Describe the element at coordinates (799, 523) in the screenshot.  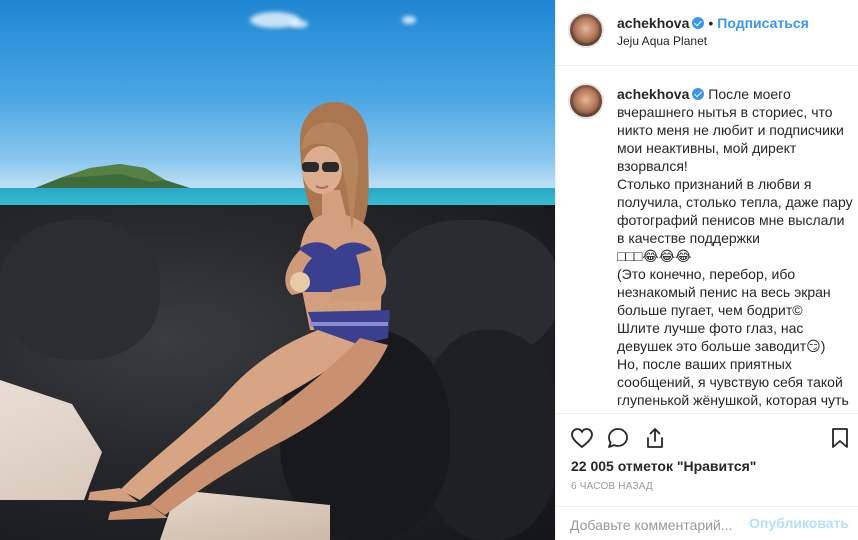
I see `publish-button: Опубликовать` at that location.